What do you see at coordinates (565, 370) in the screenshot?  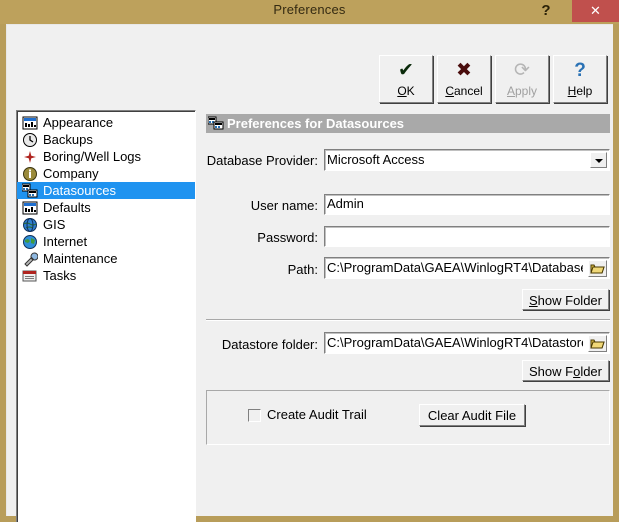 I see `show-folder-datastore-button: Show Folder` at bounding box center [565, 370].